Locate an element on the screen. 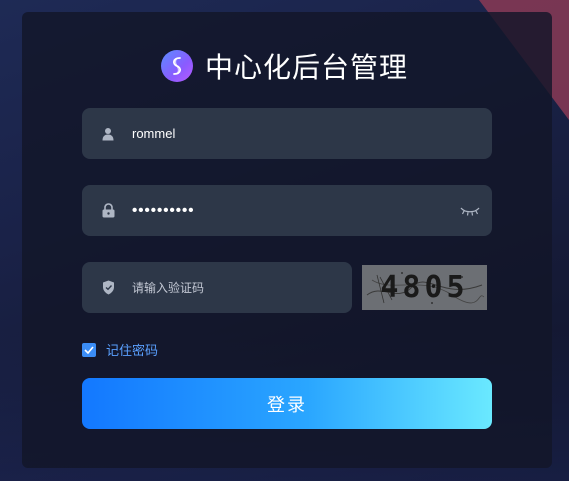  captcha-input is located at coordinates (232, 287).